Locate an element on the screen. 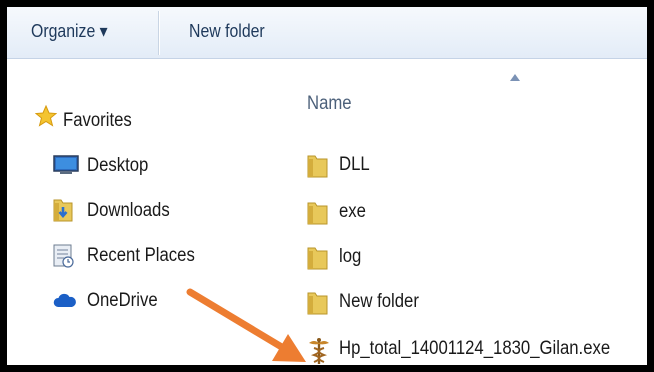  toolbar-separator is located at coordinates (158, 33).